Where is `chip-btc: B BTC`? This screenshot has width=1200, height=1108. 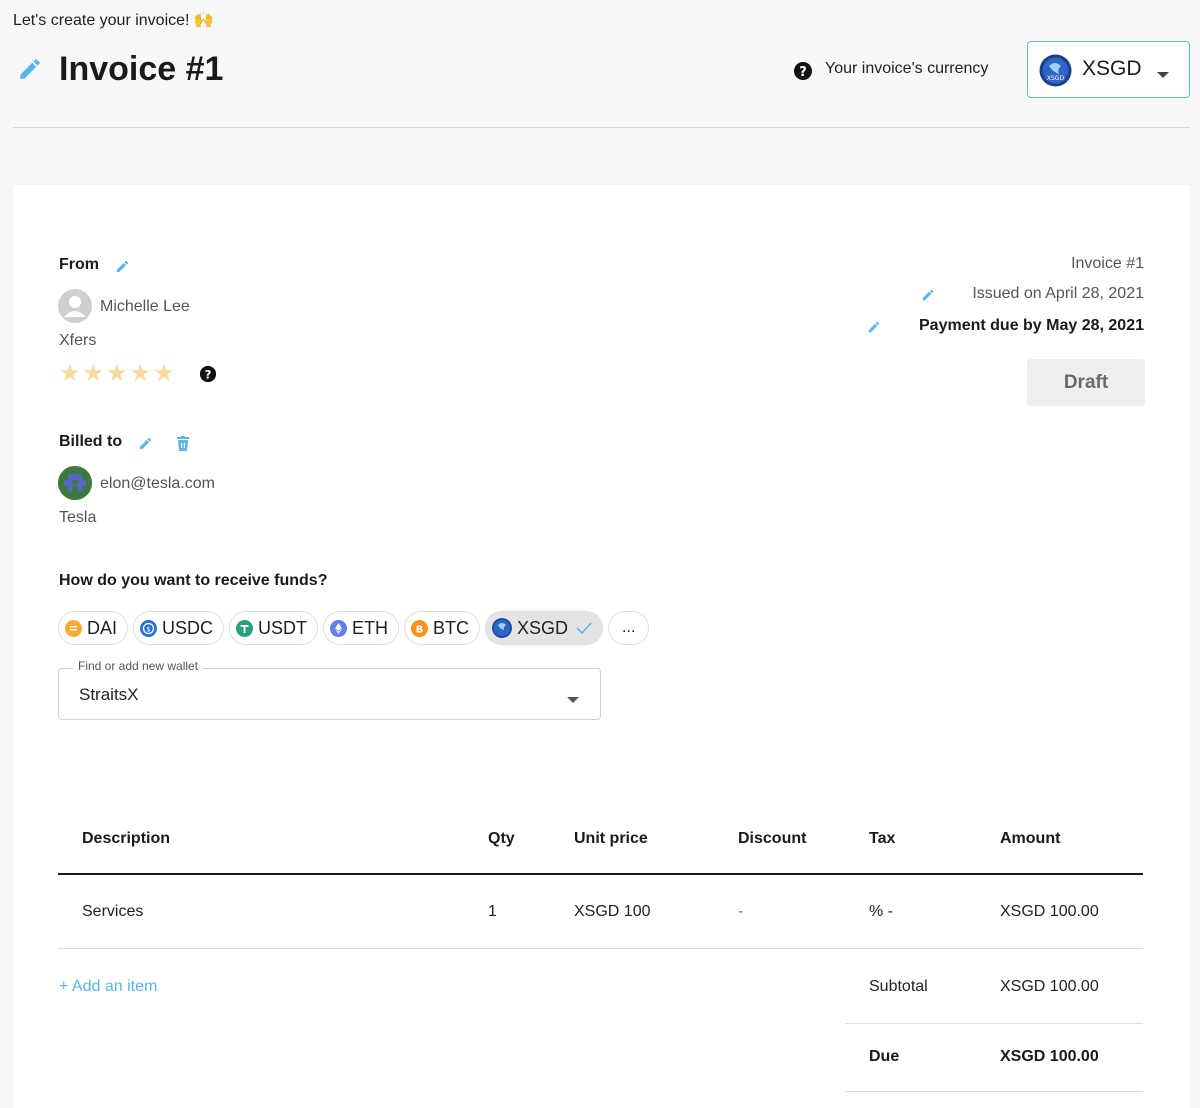 chip-btc: B BTC is located at coordinates (442, 628).